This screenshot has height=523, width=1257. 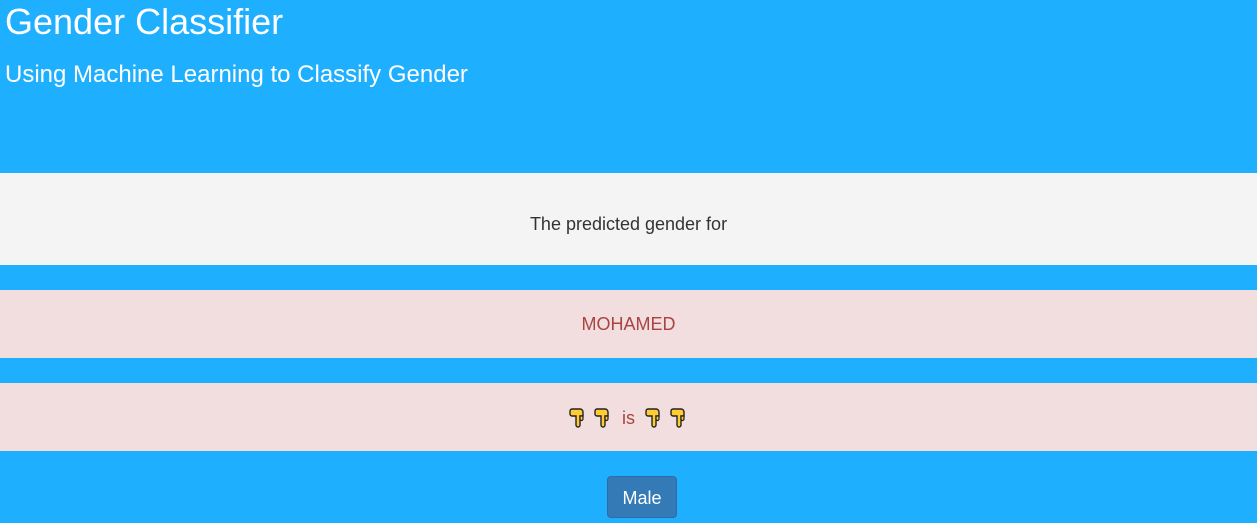 I want to click on connector-panel: is, so click(x=628, y=417).